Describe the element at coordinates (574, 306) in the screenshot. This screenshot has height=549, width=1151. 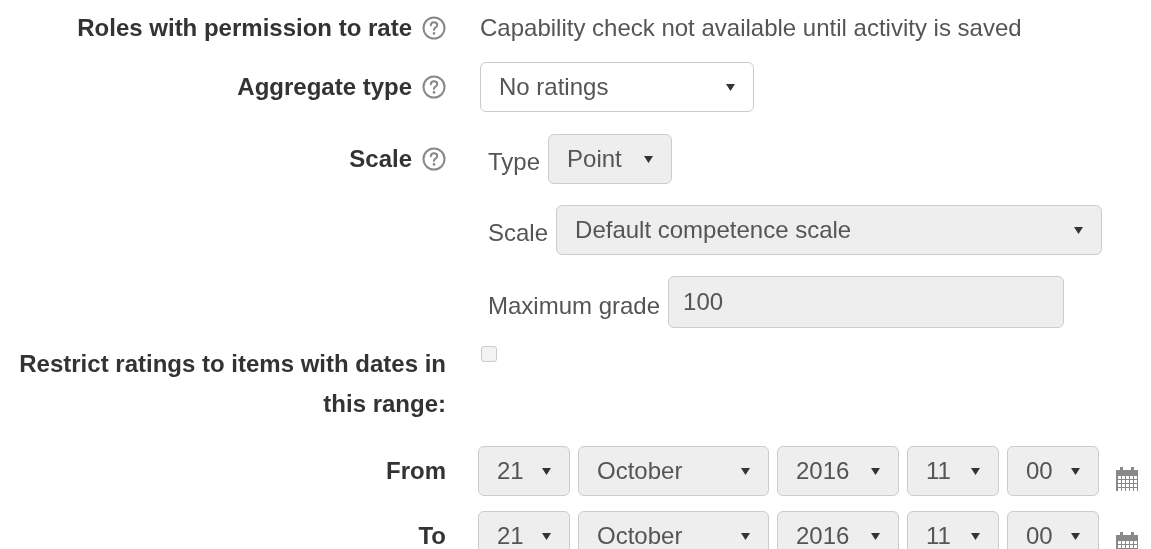
I see `field-label: Maximum grade` at that location.